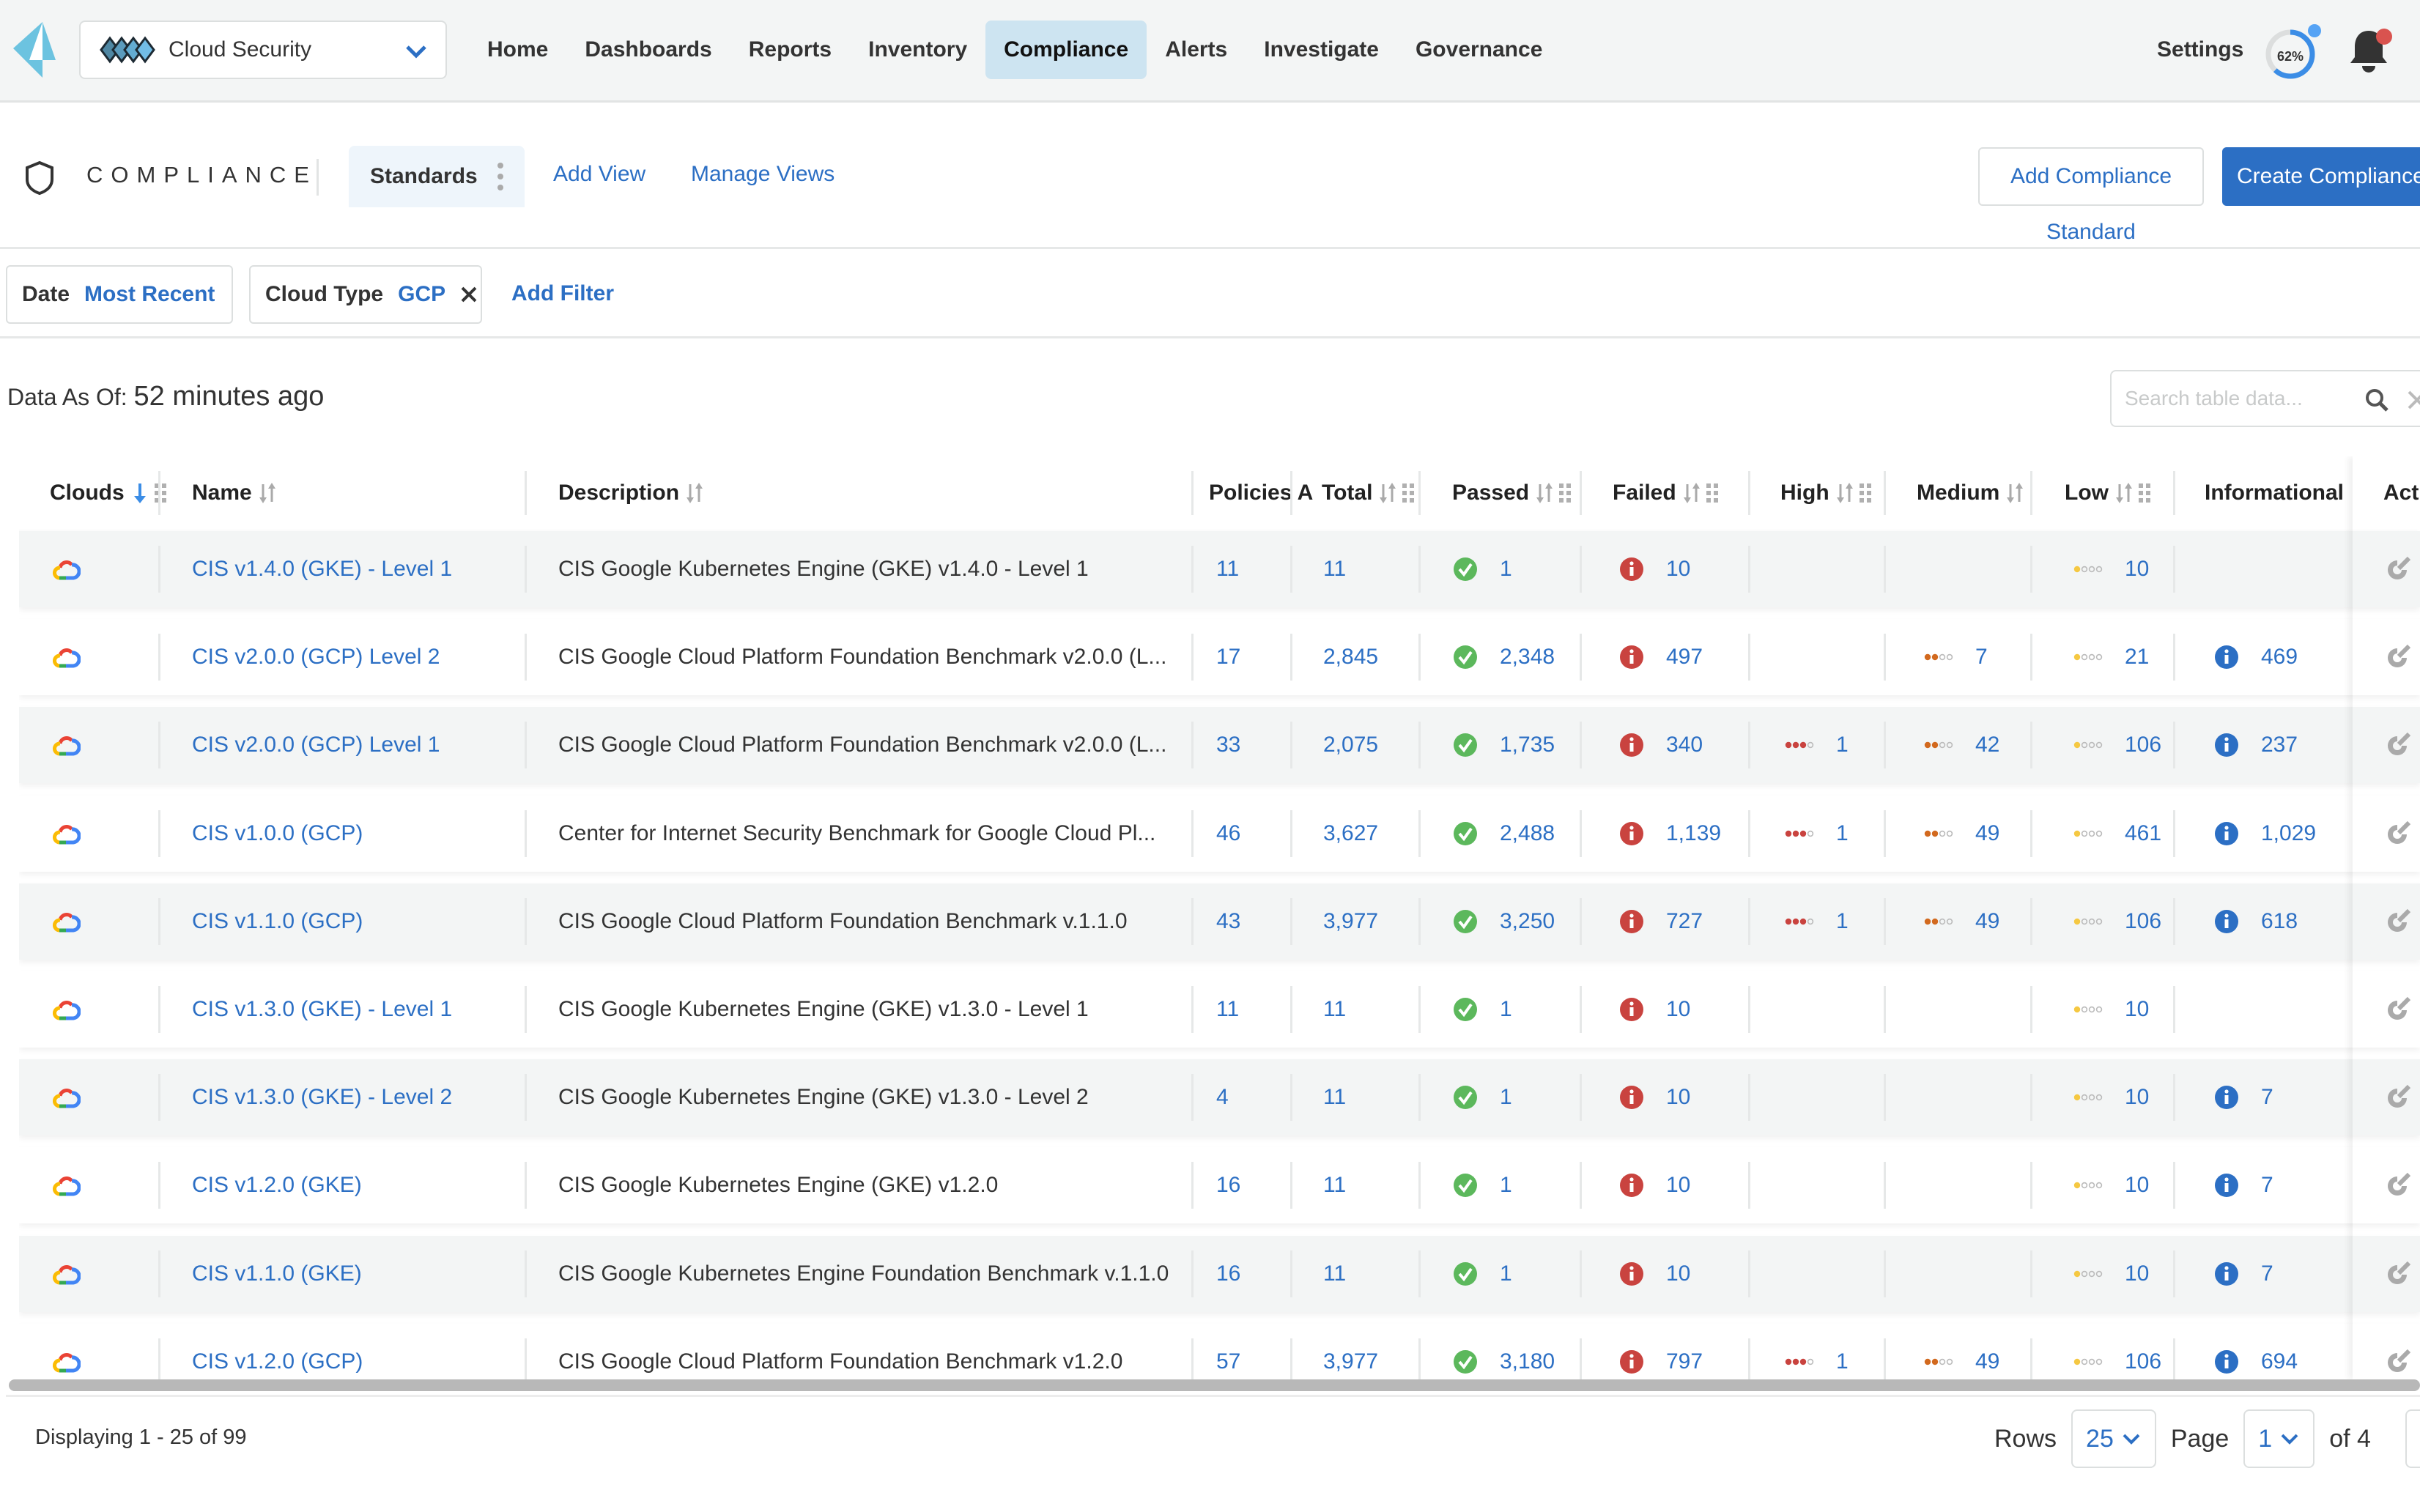 This screenshot has width=2420, height=1512. I want to click on cell-name: CIS v1.1.0 (GKE), so click(277, 1274).